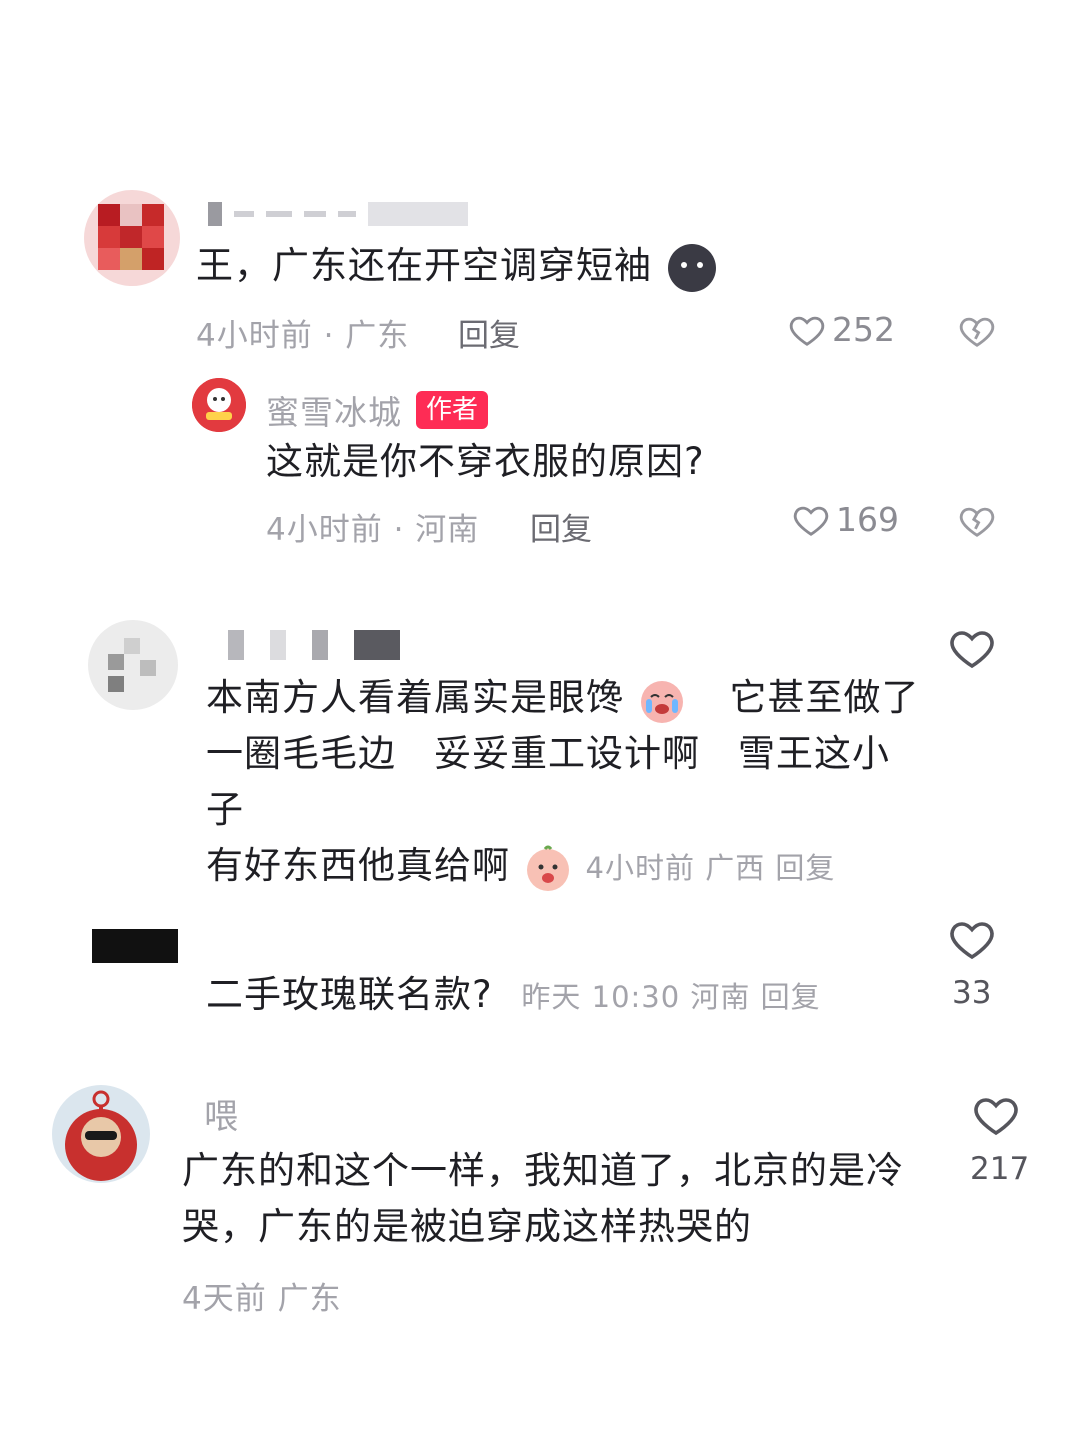 This screenshot has width=1080, height=1439. Describe the element at coordinates (691, 267) in the screenshot. I see `dark-face-emoji-icon` at that location.